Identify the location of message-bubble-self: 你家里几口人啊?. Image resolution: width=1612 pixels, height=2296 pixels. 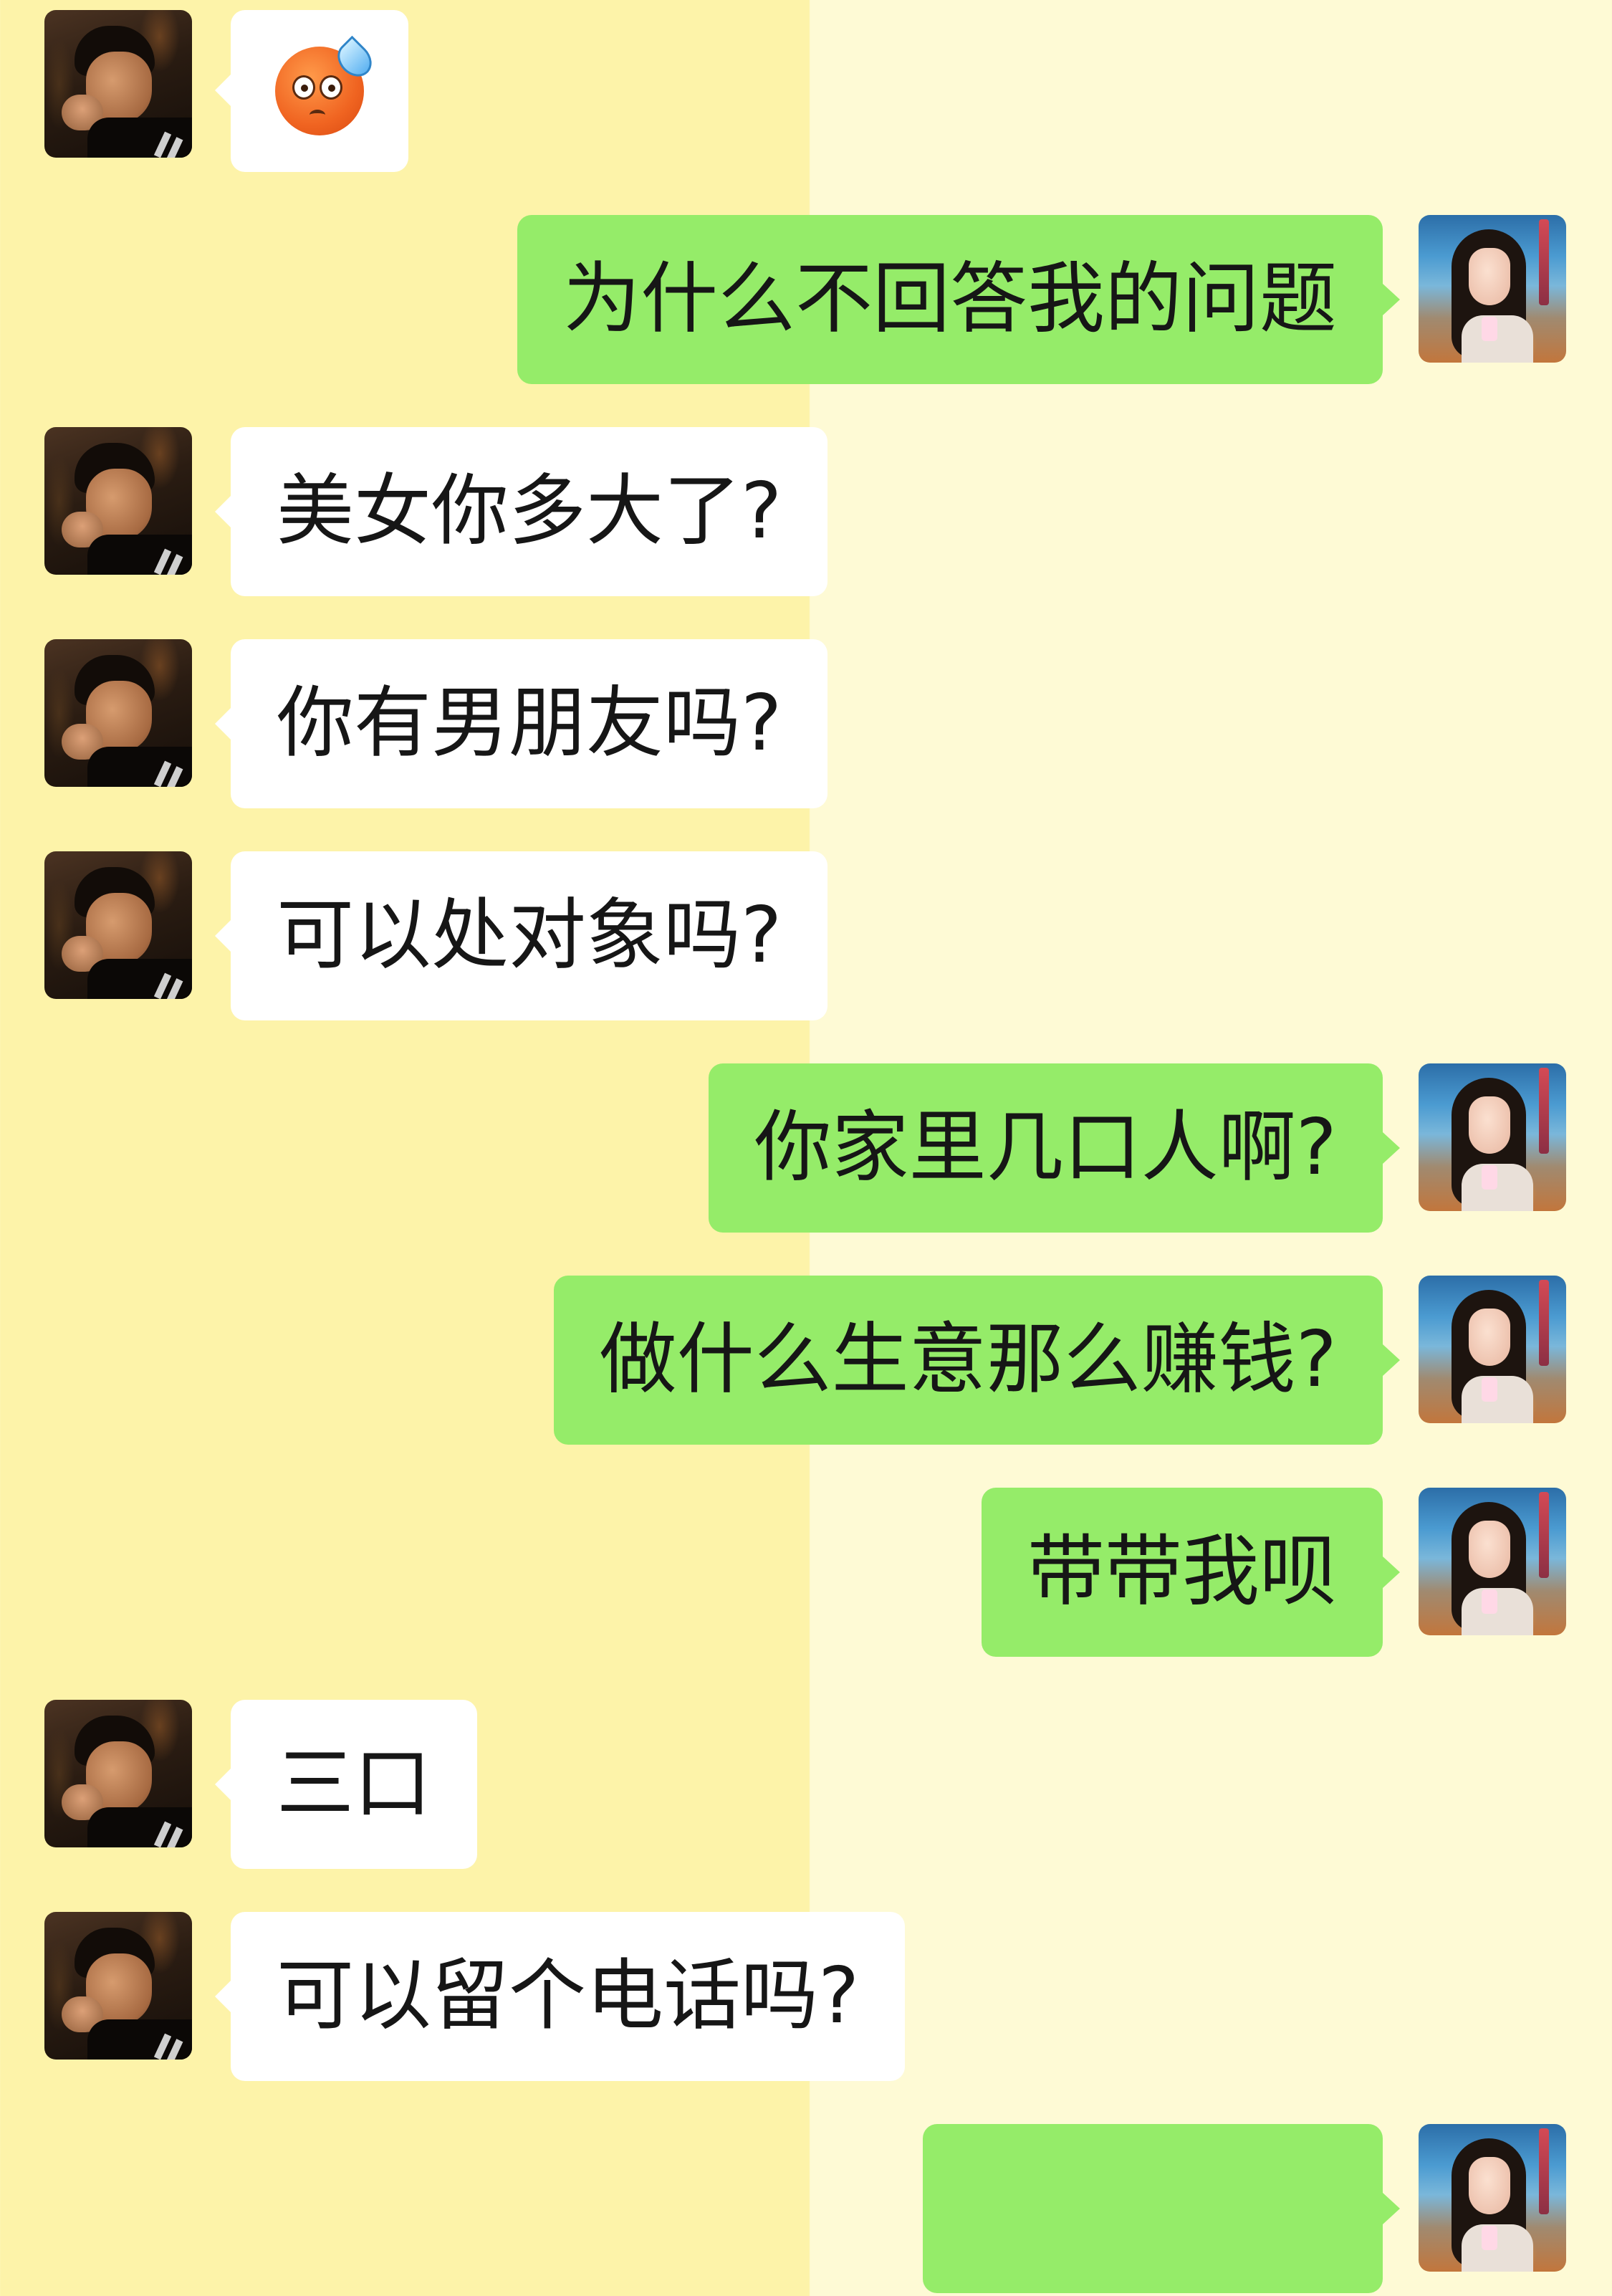
(1054, 1148).